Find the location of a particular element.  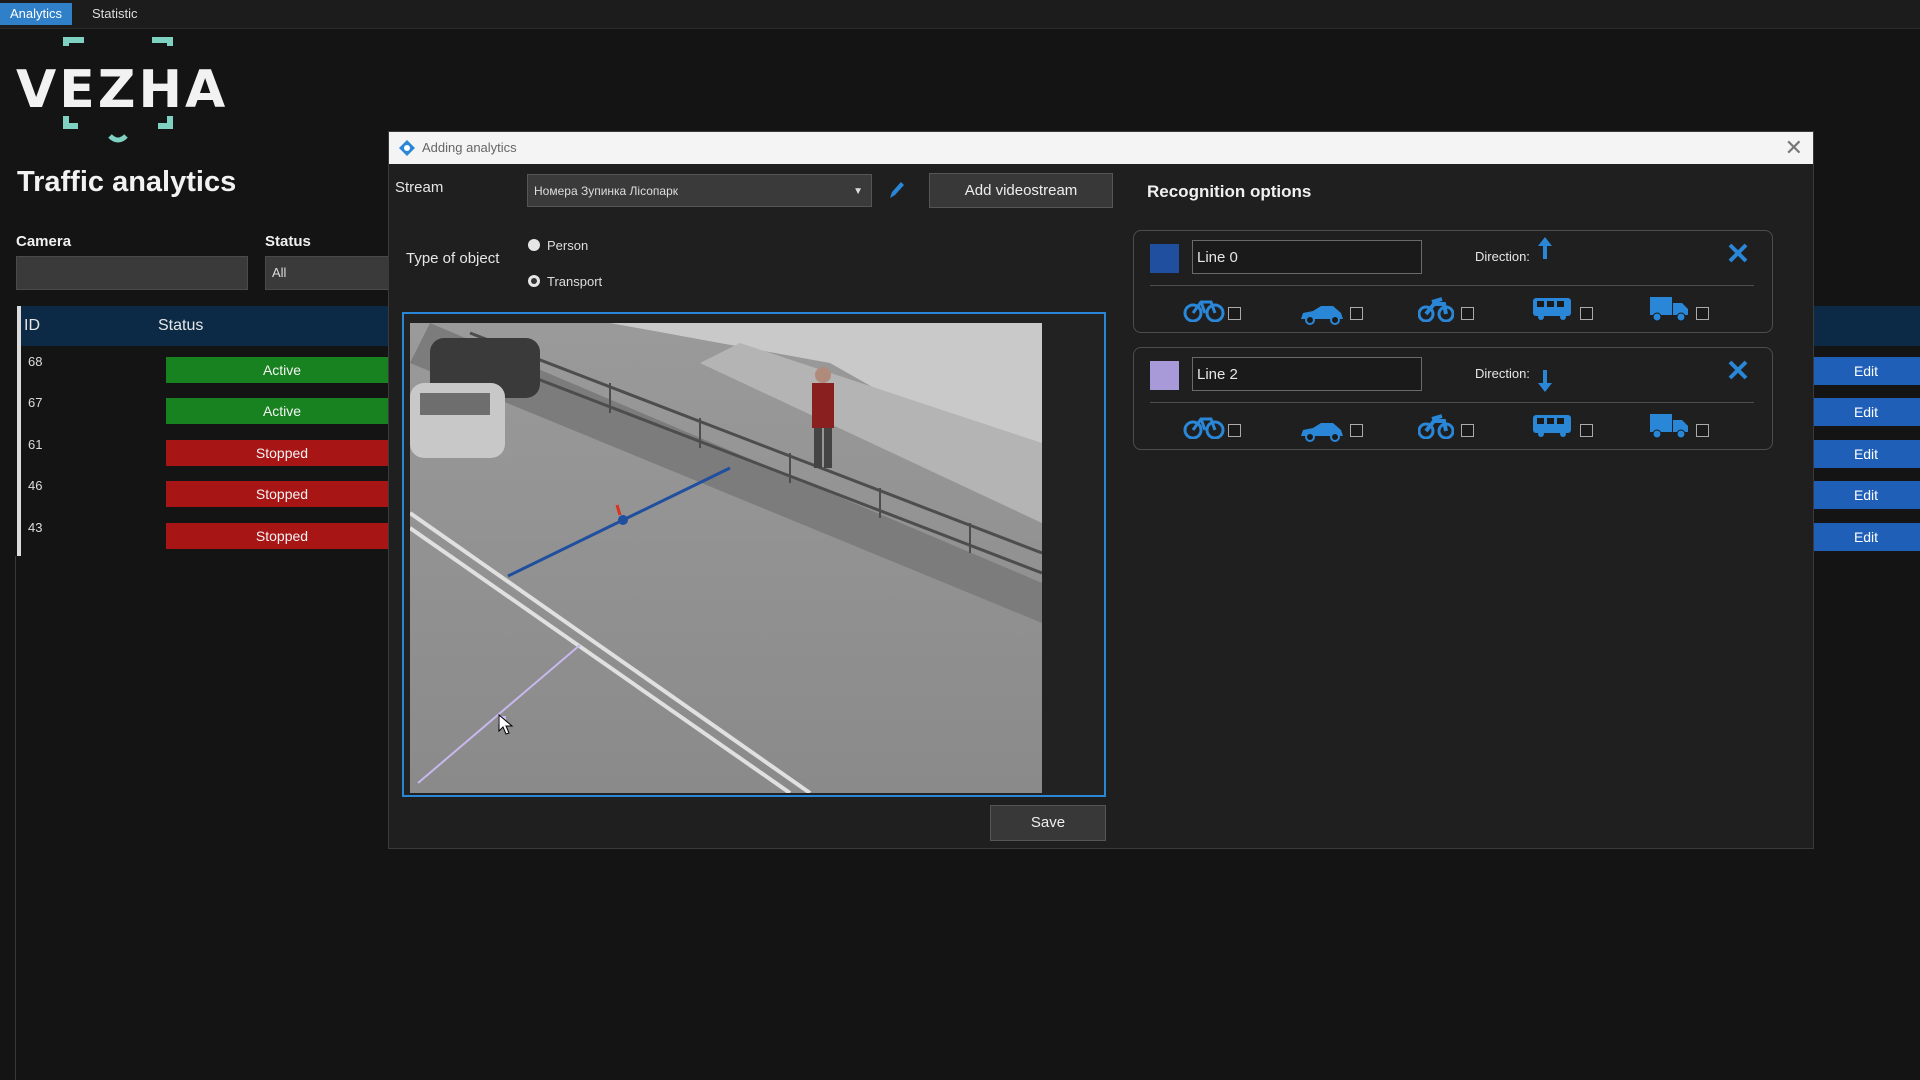

page-title: Traffic analytics is located at coordinates (127, 182).